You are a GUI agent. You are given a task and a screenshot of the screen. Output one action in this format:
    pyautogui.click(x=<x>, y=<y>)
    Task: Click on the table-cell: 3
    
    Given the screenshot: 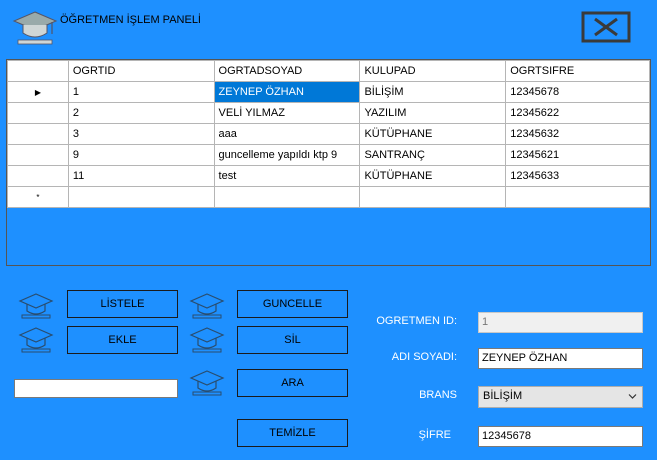 What is the action you would take?
    pyautogui.click(x=141, y=134)
    